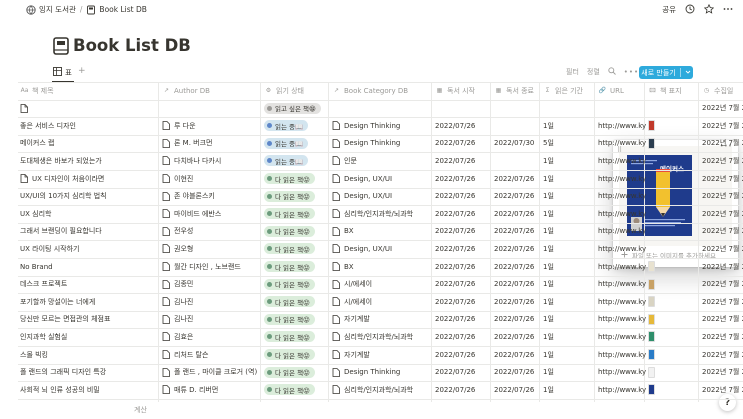 The height and width of the screenshot is (419, 743). What do you see at coordinates (569, 108) in the screenshot?
I see `table-cell-period` at bounding box center [569, 108].